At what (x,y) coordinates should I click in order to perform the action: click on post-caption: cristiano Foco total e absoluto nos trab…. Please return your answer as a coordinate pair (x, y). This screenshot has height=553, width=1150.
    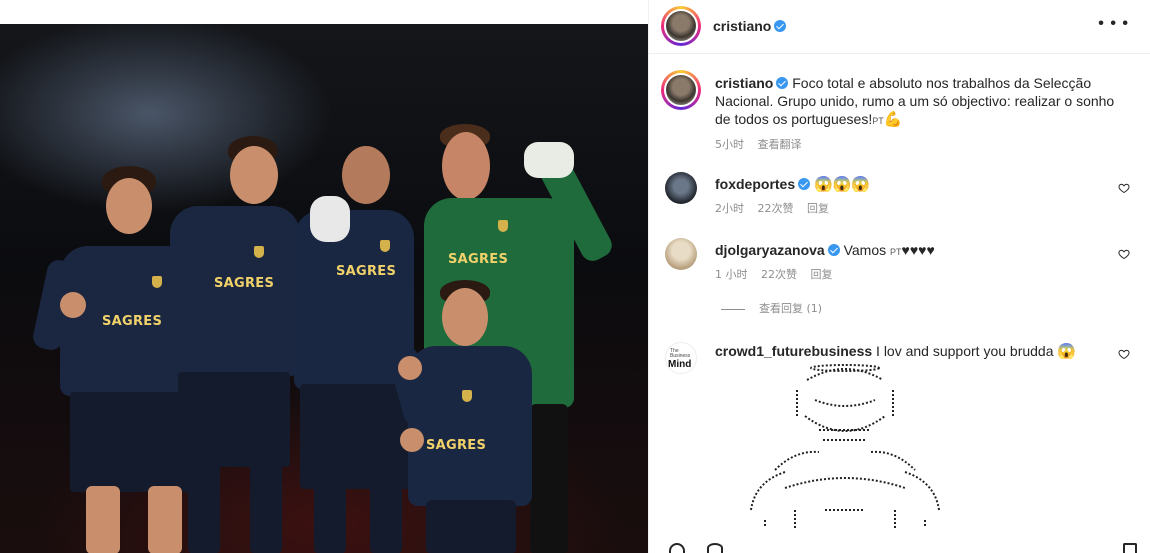
    Looking at the image, I should click on (920, 102).